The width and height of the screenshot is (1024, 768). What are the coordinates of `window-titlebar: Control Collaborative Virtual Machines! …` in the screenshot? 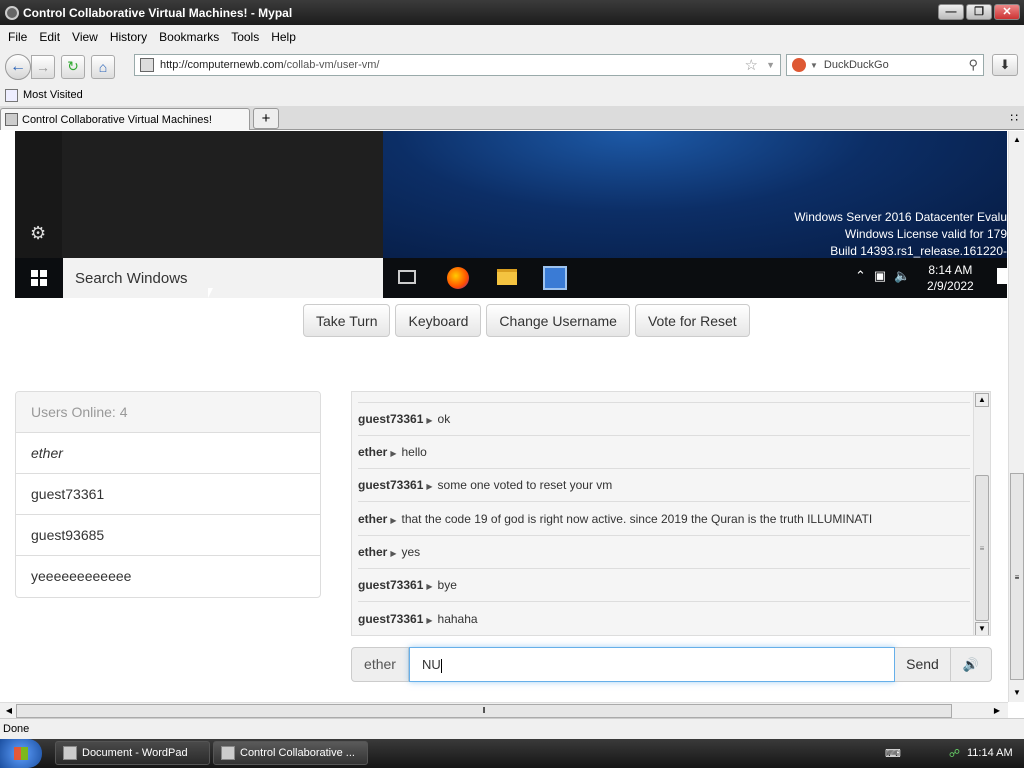 It's located at (512, 12).